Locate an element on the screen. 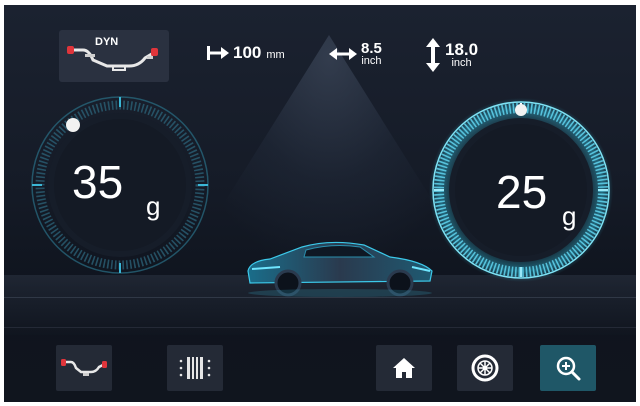 The height and width of the screenshot is (406, 640). right-weight-value: 25 is located at coordinates (522, 192).